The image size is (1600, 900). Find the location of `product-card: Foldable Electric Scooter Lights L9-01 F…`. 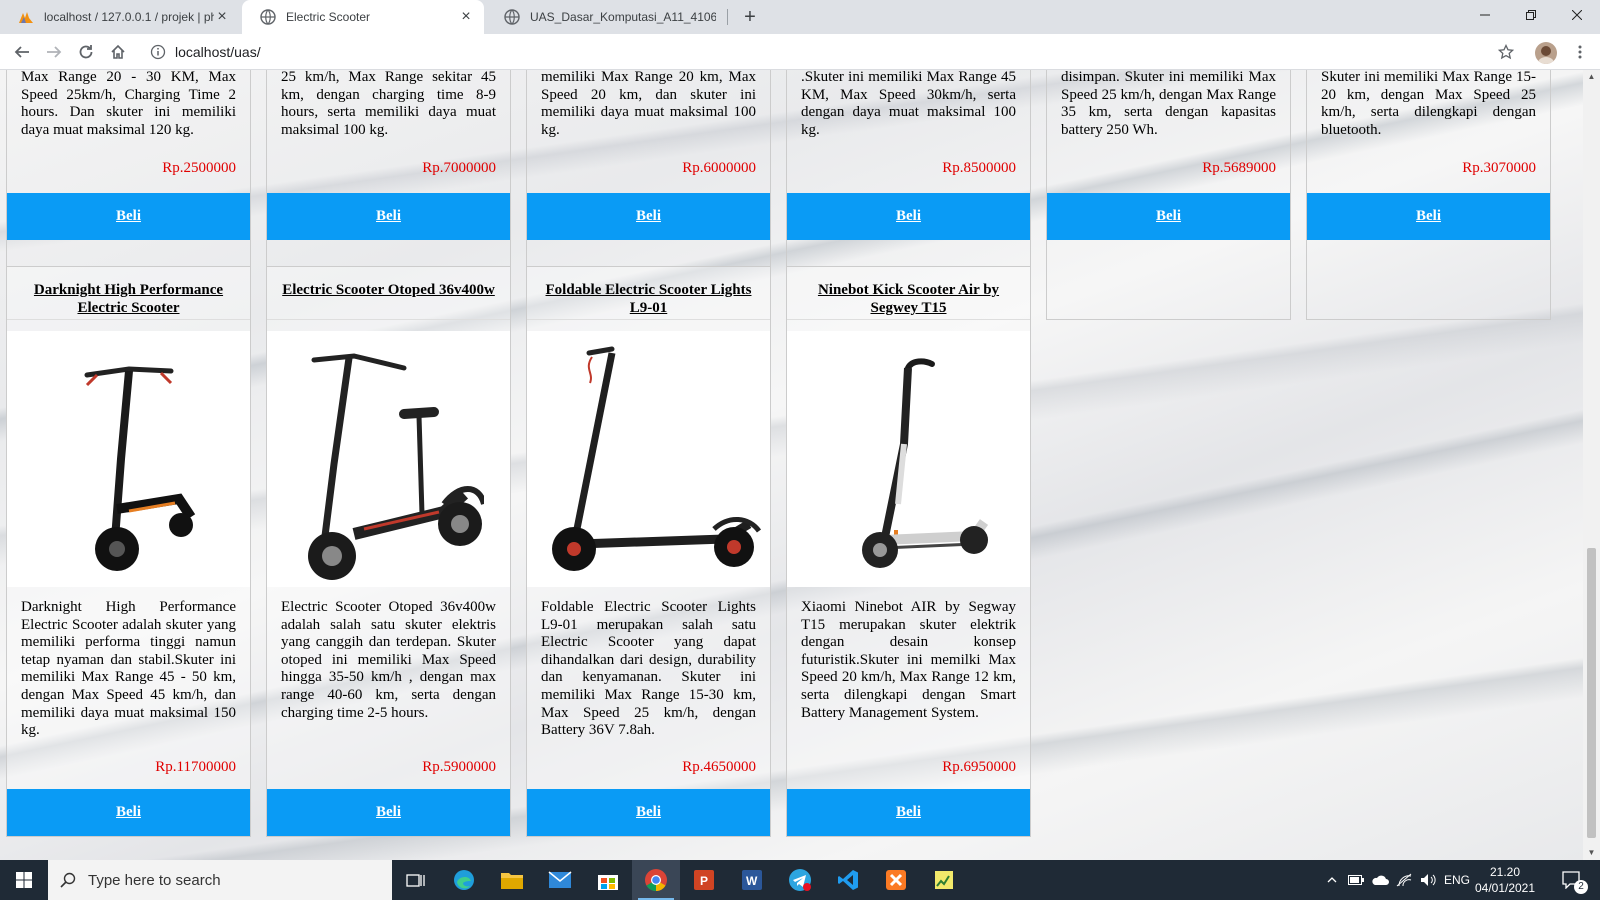

product-card: Foldable Electric Scooter Lights L9-01 F… is located at coordinates (648, 551).